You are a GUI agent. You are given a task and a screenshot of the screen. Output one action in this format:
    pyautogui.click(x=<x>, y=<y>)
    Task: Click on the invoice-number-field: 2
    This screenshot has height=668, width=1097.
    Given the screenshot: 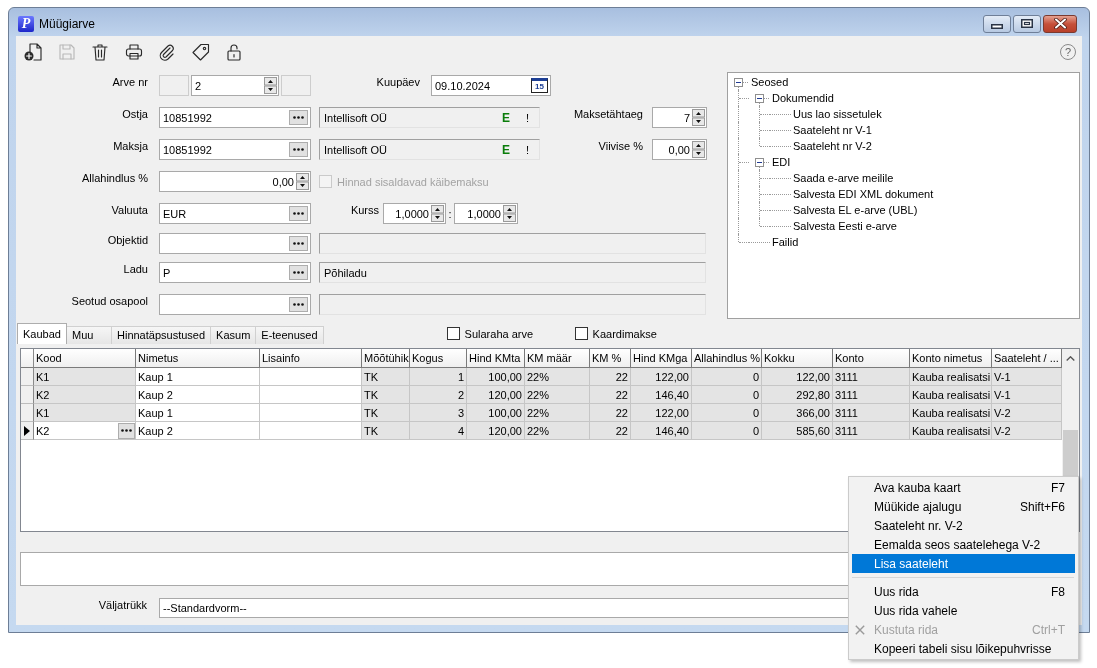 What is the action you would take?
    pyautogui.click(x=235, y=85)
    